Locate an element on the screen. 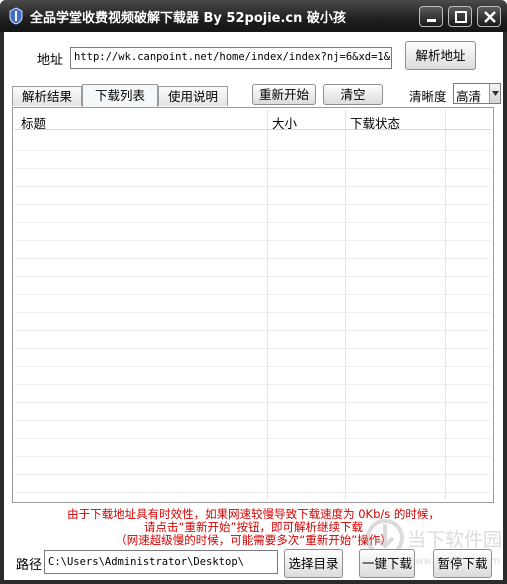 The image size is (507, 584). close-button is located at coordinates (489, 16).